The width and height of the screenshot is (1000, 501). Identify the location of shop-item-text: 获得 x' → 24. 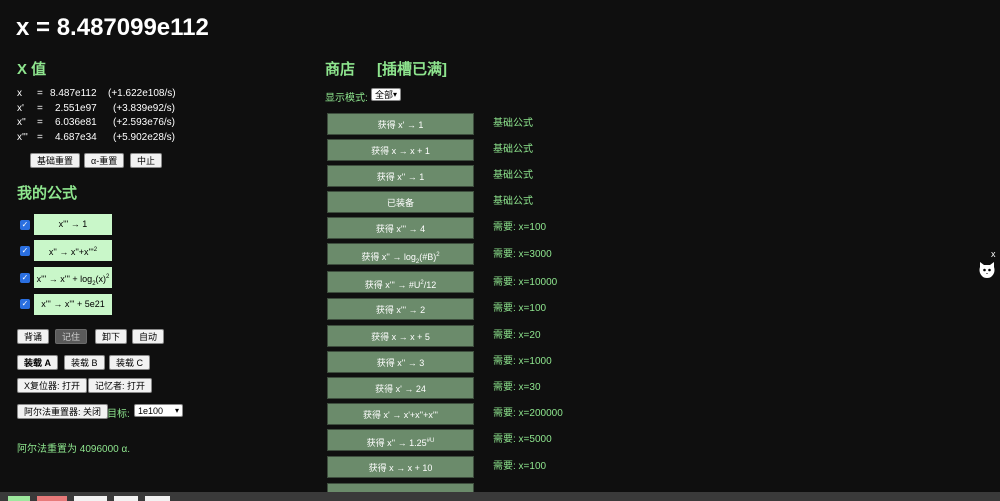
(400, 389).